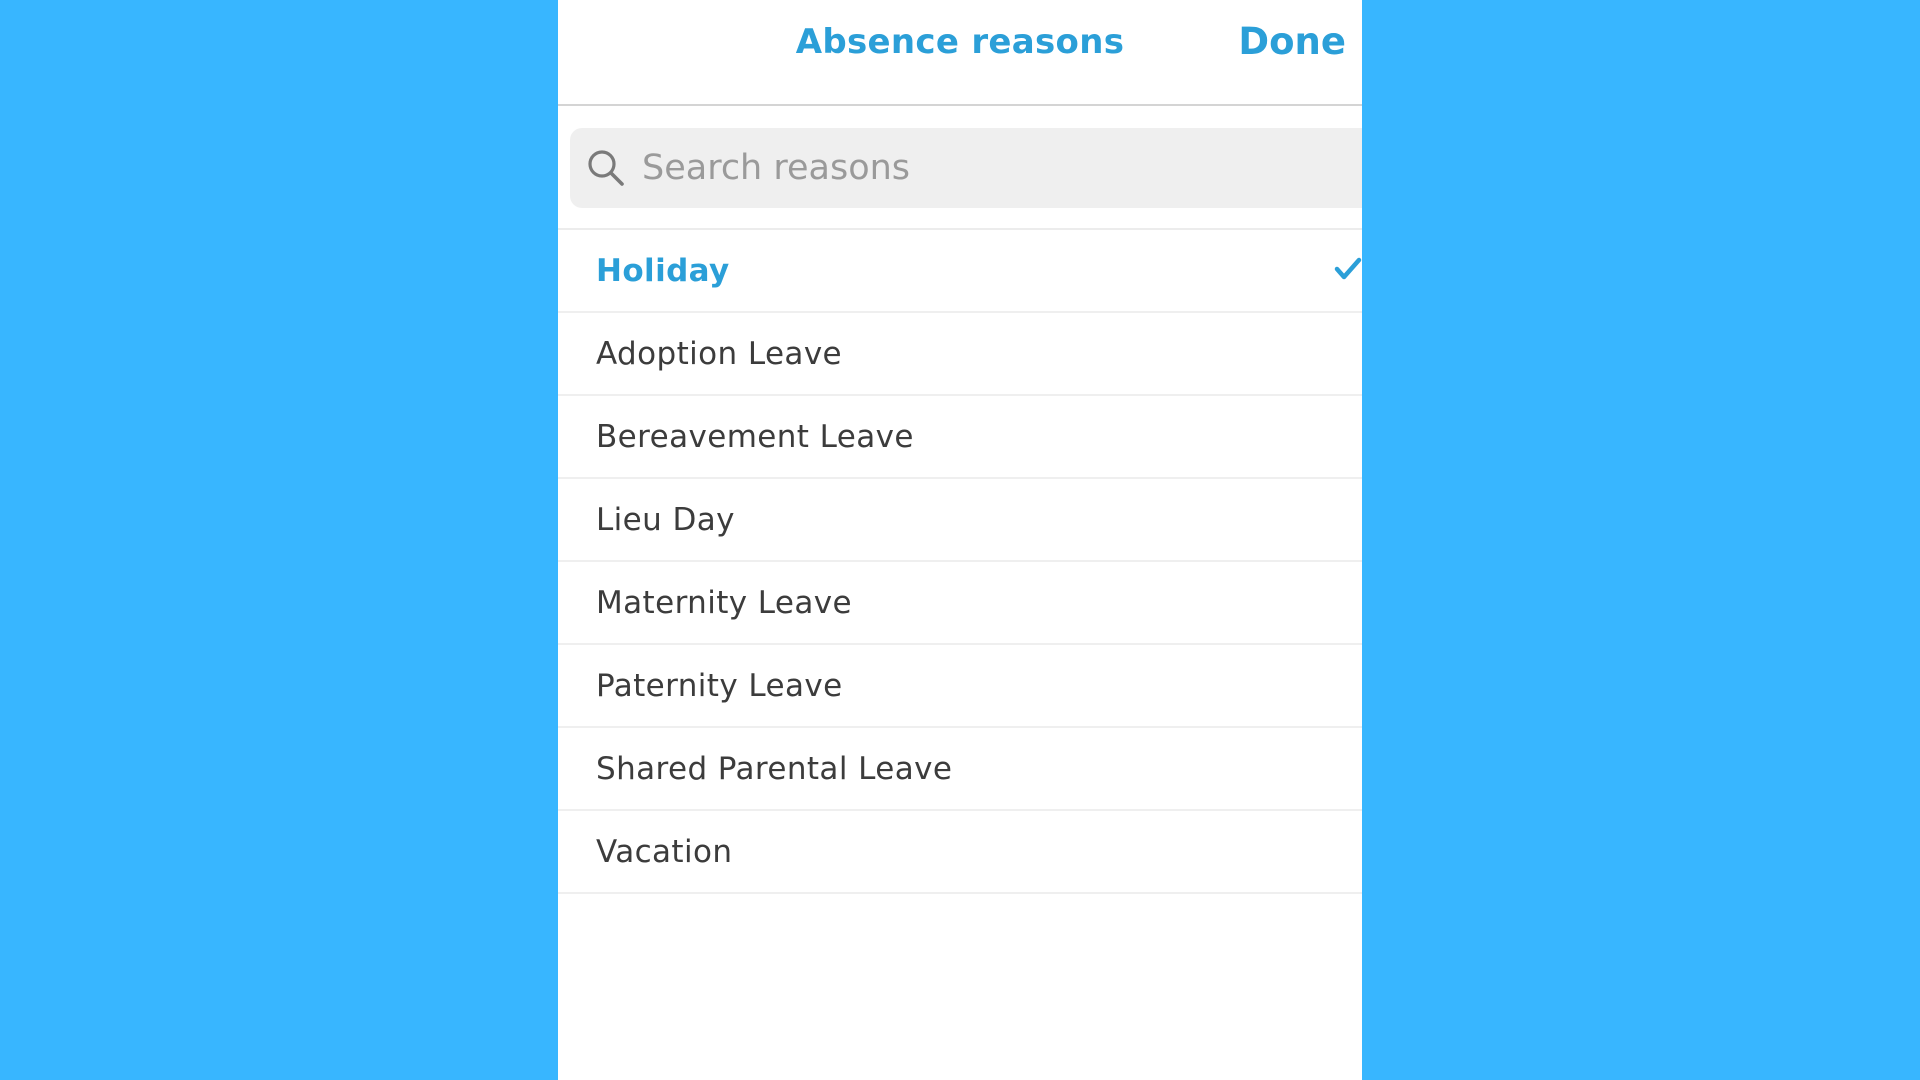 This screenshot has height=1080, width=1920. Describe the element at coordinates (960, 603) in the screenshot. I see `list-item-maternity-leave: Maternity Leave` at that location.